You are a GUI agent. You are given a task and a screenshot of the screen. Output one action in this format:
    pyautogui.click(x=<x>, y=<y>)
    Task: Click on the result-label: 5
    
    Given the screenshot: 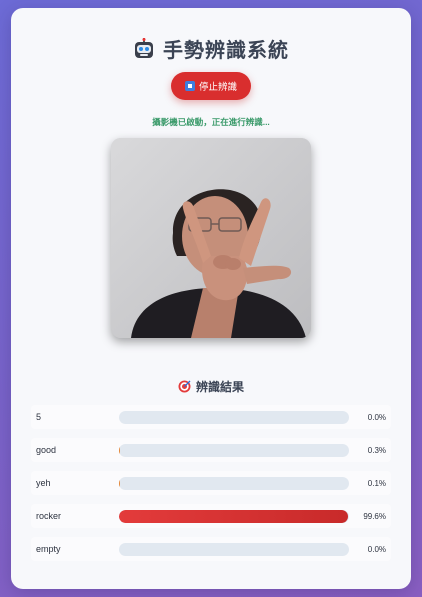 What is the action you would take?
    pyautogui.click(x=39, y=417)
    